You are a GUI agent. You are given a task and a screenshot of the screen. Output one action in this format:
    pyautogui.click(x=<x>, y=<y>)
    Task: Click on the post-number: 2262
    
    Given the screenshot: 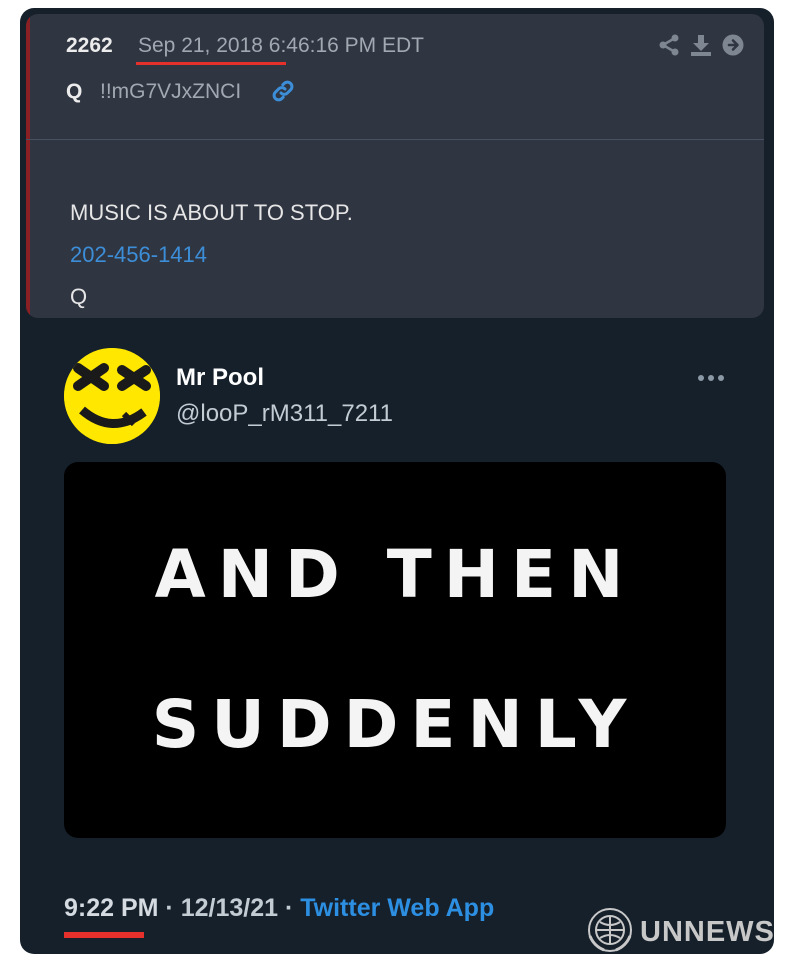 What is the action you would take?
    pyautogui.click(x=89, y=46)
    